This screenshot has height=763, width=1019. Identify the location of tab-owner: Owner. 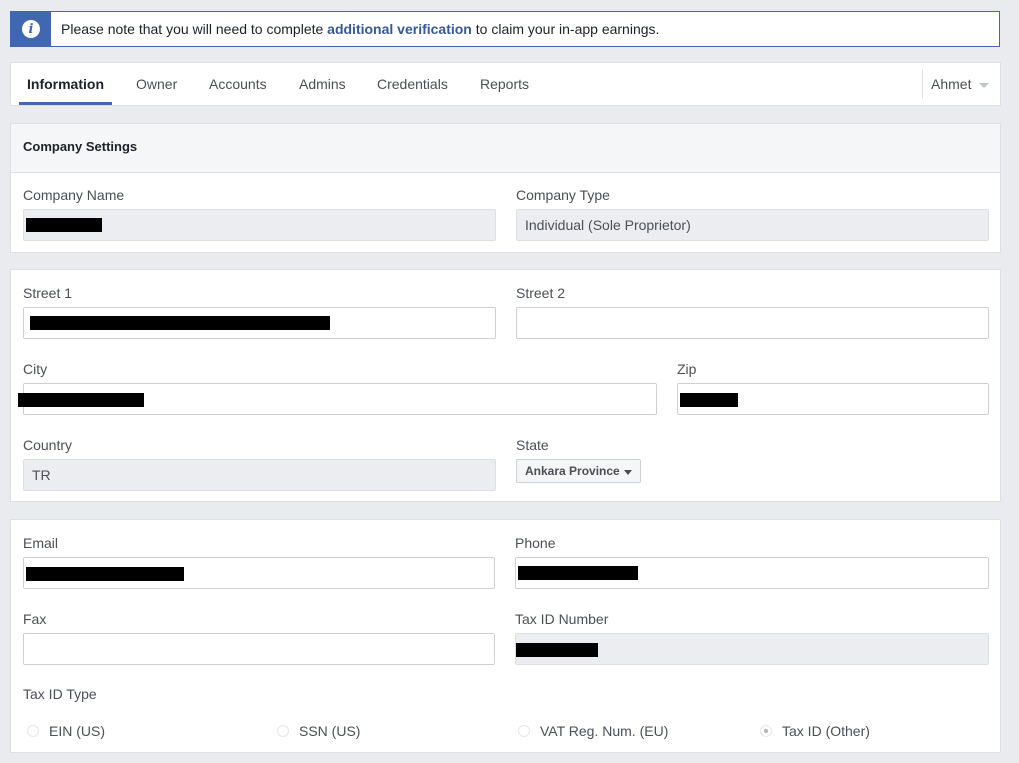
(156, 84).